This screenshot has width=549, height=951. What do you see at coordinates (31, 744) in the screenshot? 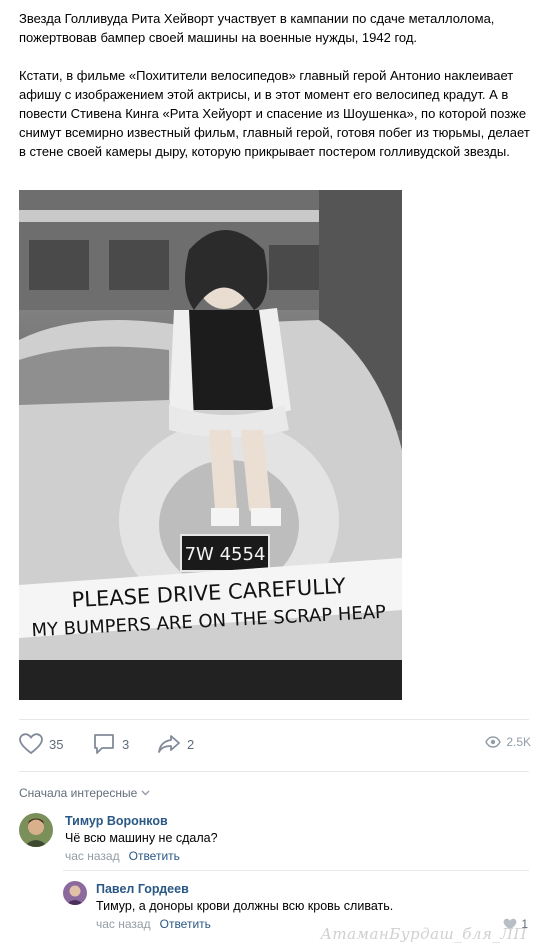
I see `heart-icon` at bounding box center [31, 744].